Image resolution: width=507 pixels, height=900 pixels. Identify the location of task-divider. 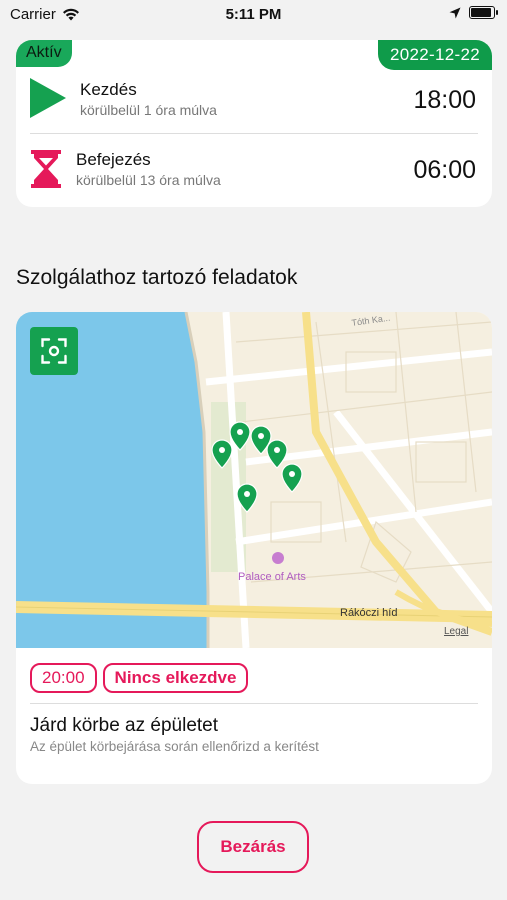
(254, 703).